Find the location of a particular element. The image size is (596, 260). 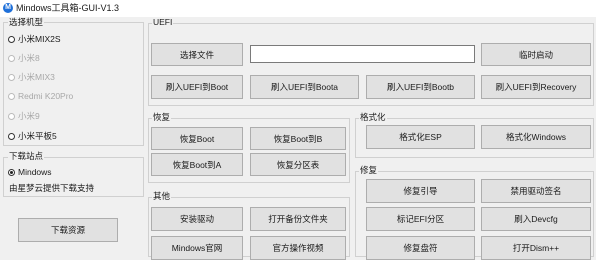

download-site-group-title: 下载站点 is located at coordinates (26, 156).